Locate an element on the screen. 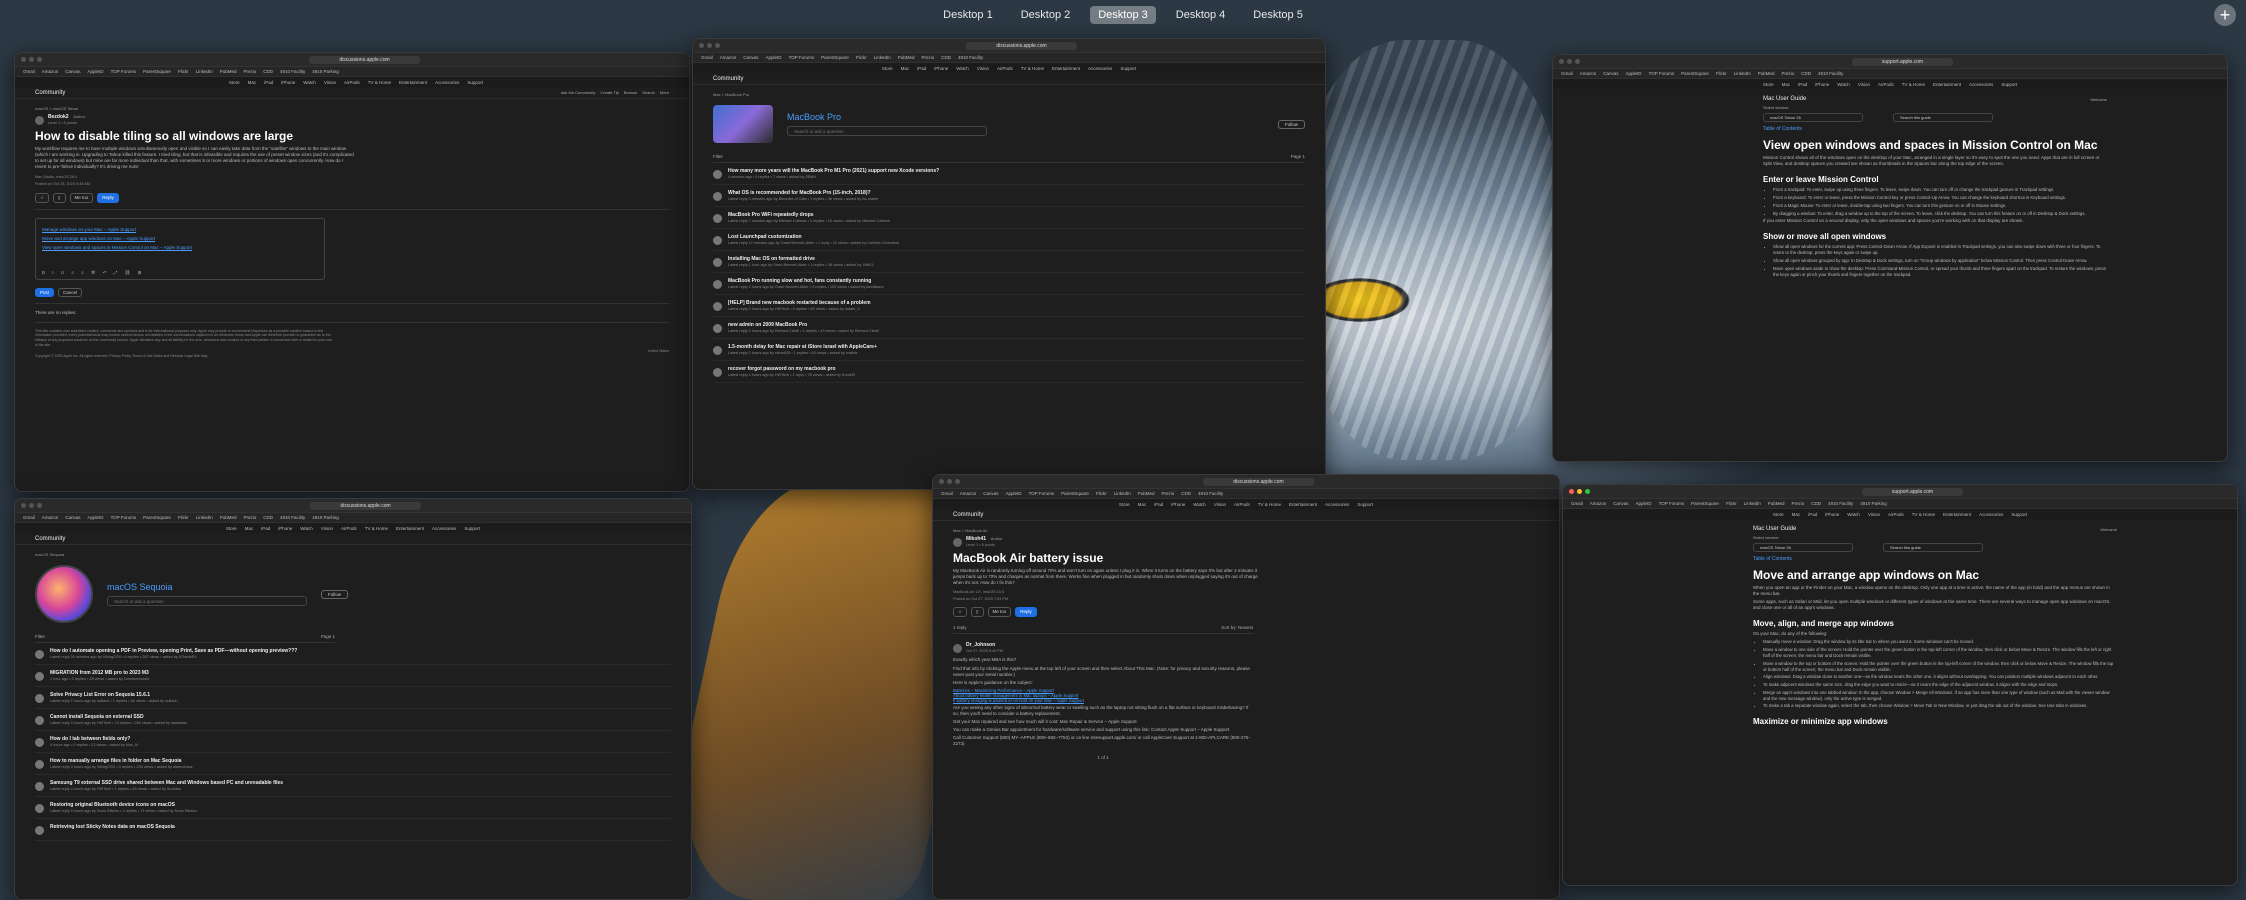  welcome-link: Welcome is located at coordinates (2108, 529).